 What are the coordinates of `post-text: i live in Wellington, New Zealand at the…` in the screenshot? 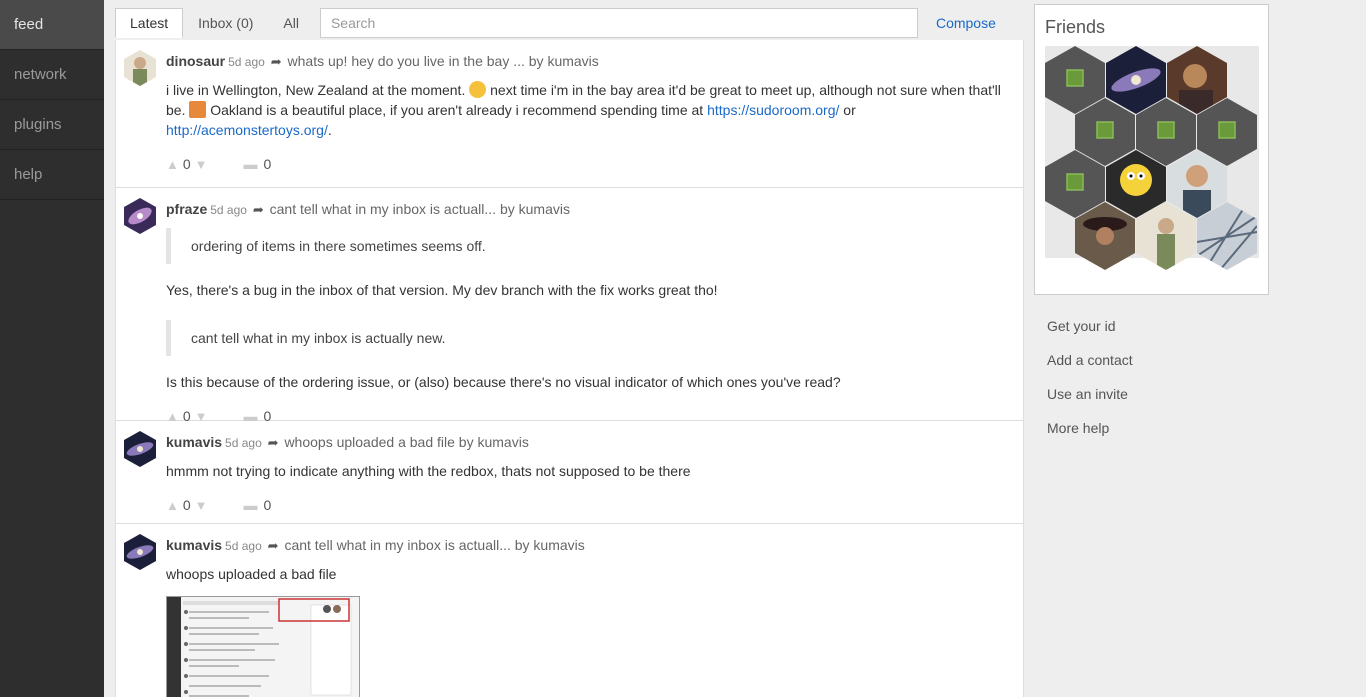 It's located at (316, 90).